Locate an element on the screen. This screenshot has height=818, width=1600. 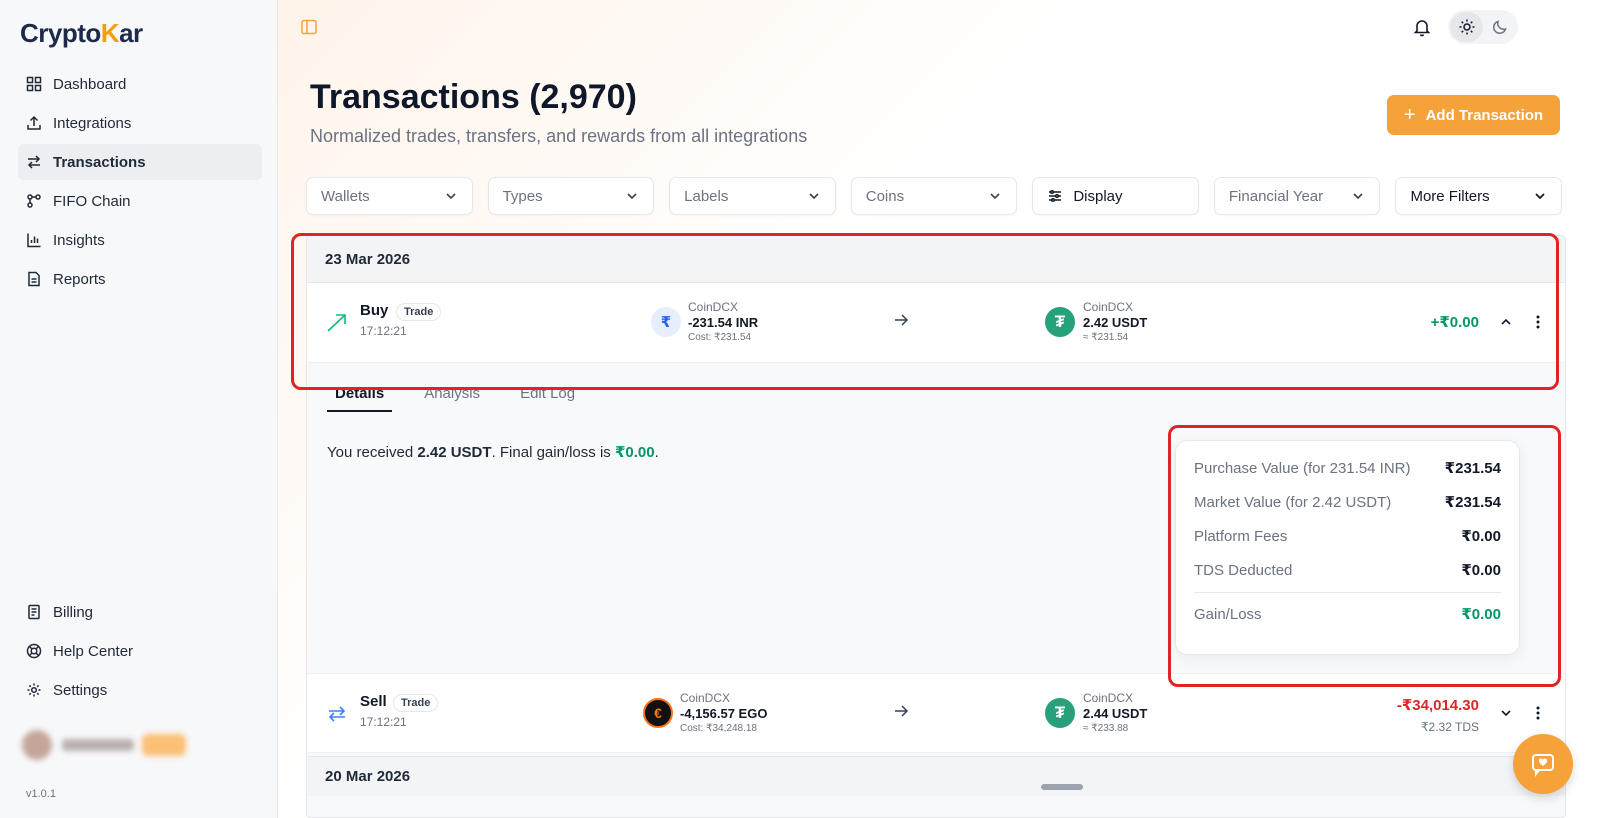
summary-text: . Final gain/loss is is located at coordinates (553, 452).